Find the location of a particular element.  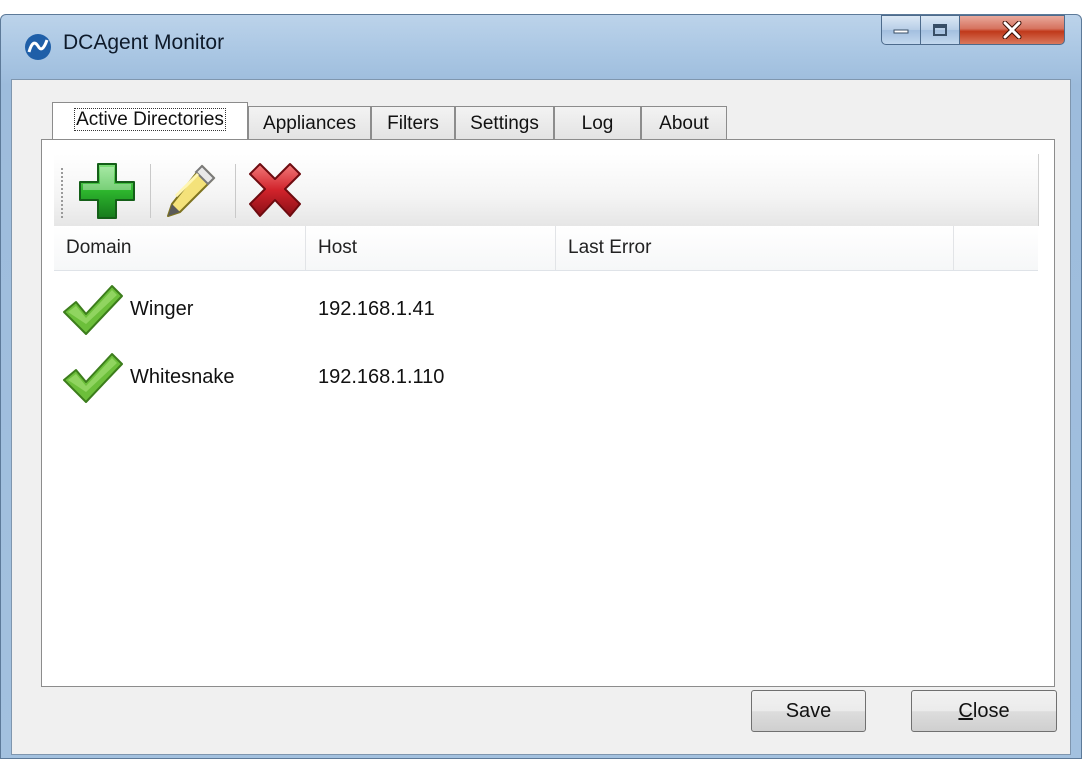

add-button is located at coordinates (107, 191).